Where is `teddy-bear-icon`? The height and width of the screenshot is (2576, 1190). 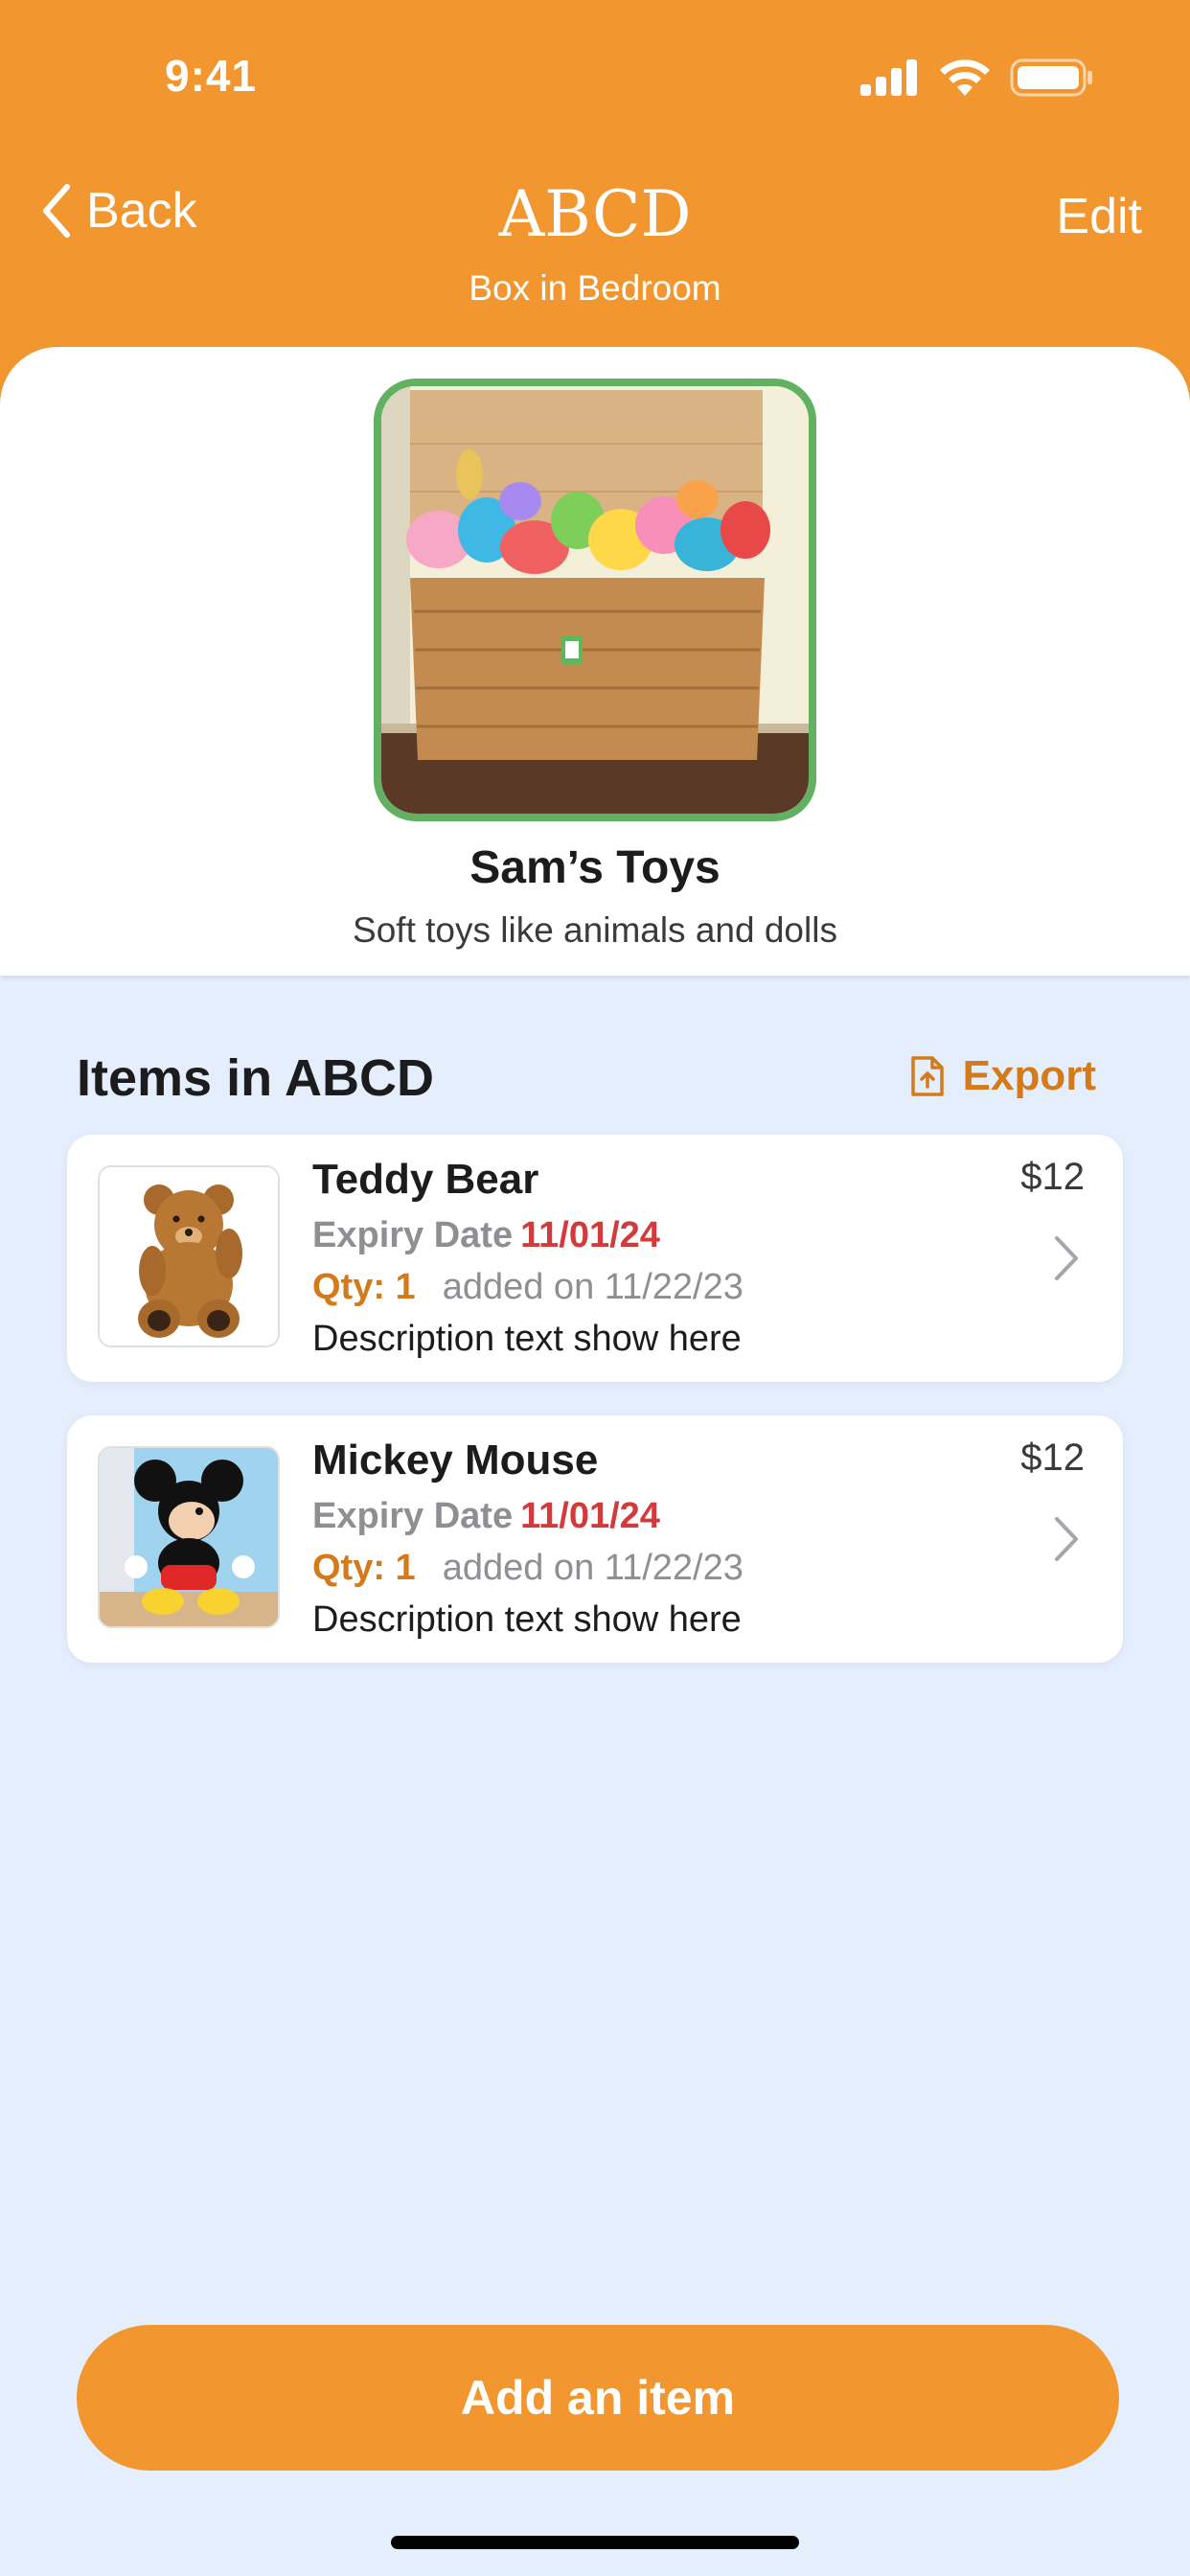 teddy-bear-icon is located at coordinates (189, 1256).